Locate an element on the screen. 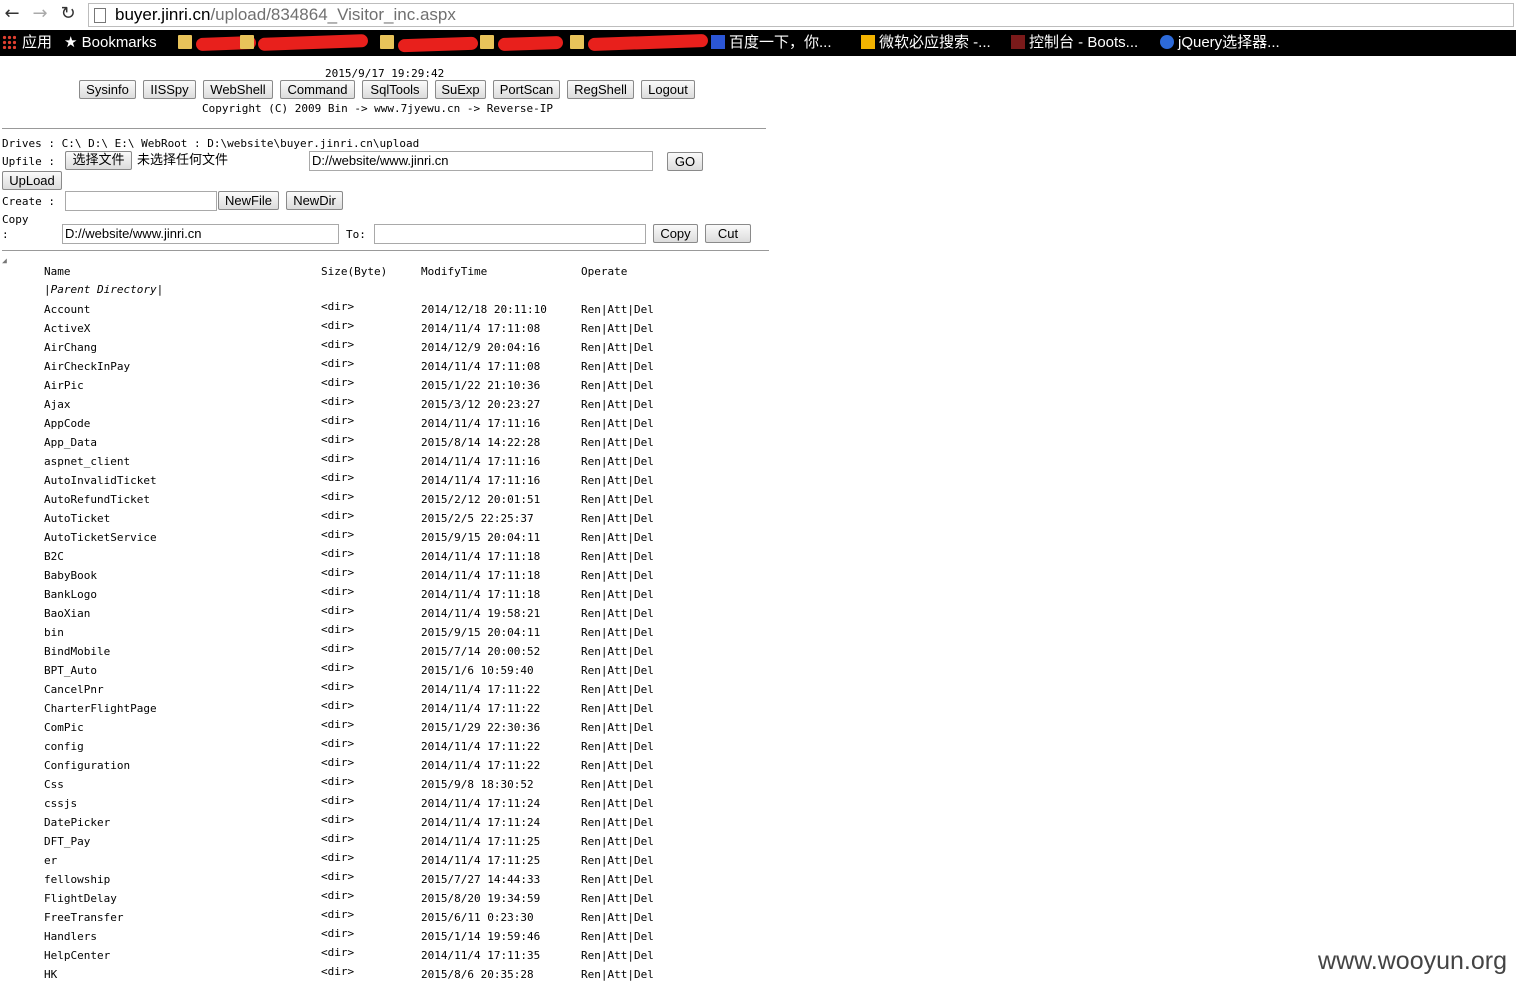 The width and height of the screenshot is (1516, 990). file-name-link: ComPic is located at coordinates (64, 727).